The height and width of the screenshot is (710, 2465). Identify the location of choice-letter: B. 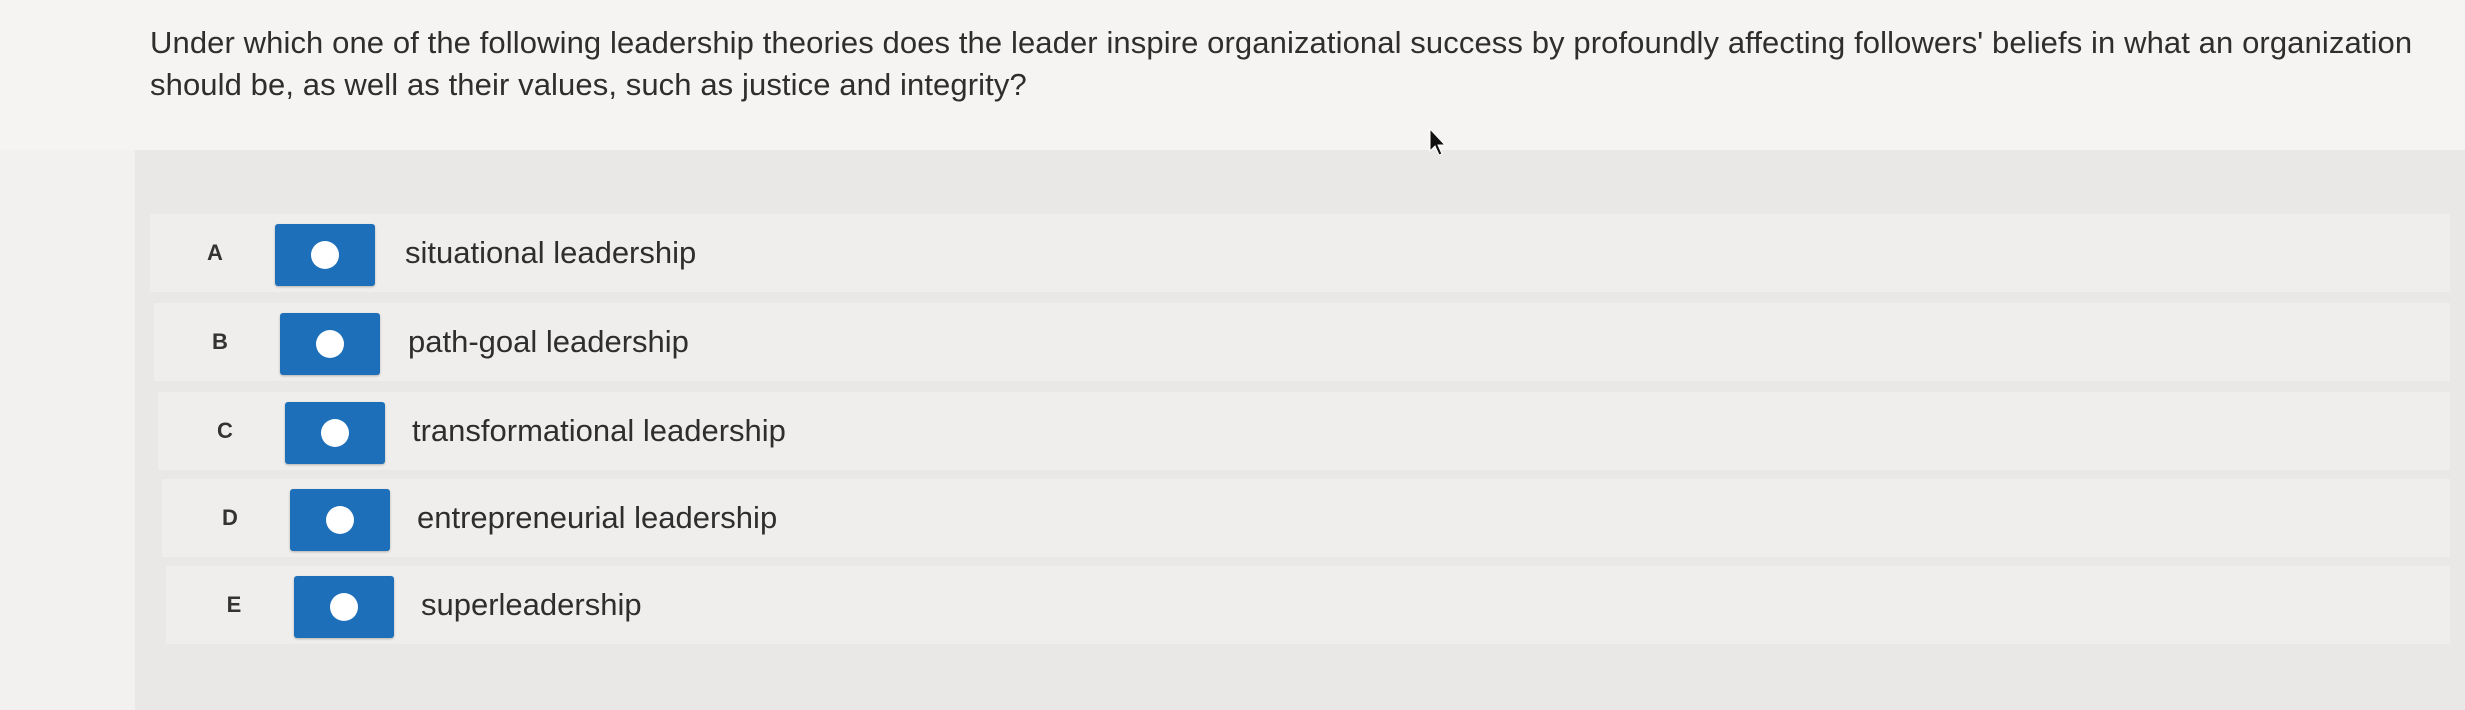
(220, 341).